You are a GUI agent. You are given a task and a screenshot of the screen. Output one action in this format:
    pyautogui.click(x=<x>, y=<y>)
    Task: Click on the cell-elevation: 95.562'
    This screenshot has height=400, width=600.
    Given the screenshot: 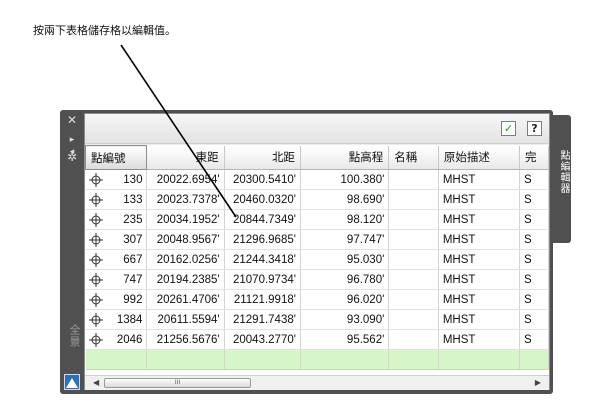 What is the action you would take?
    pyautogui.click(x=345, y=339)
    